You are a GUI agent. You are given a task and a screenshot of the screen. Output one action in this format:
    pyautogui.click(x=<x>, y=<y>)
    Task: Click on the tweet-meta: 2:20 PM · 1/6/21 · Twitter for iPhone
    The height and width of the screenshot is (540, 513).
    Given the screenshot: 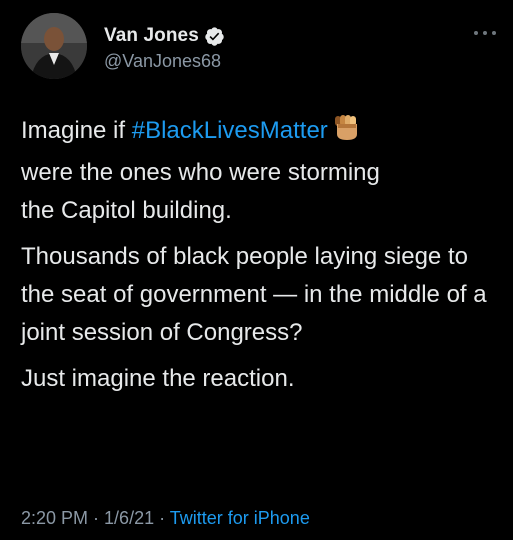 What is the action you would take?
    pyautogui.click(x=165, y=518)
    